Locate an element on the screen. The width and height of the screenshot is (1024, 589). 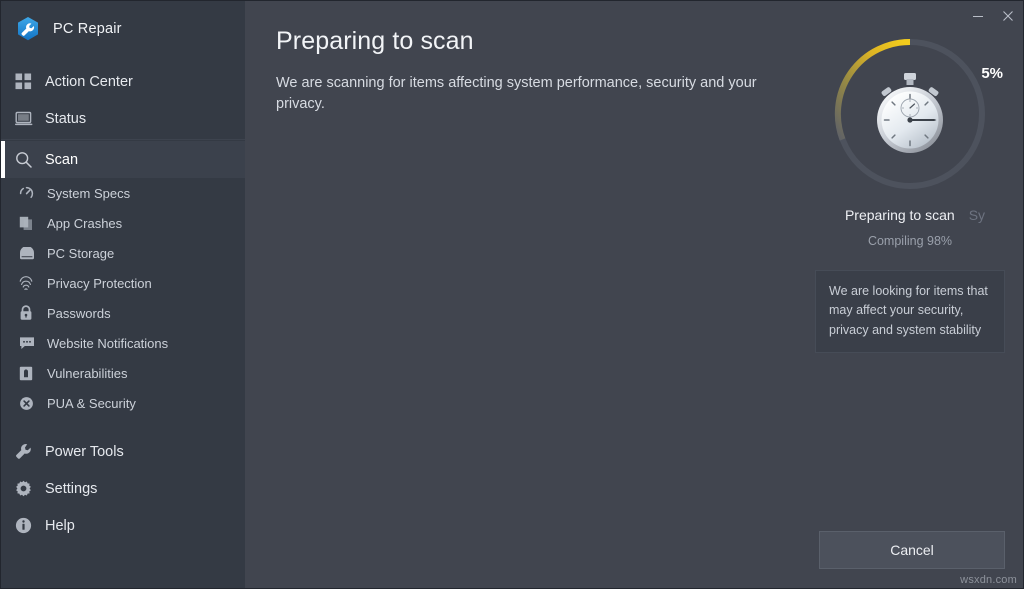
sidebar-item-power-tools: Power Tools is located at coordinates (123, 451).